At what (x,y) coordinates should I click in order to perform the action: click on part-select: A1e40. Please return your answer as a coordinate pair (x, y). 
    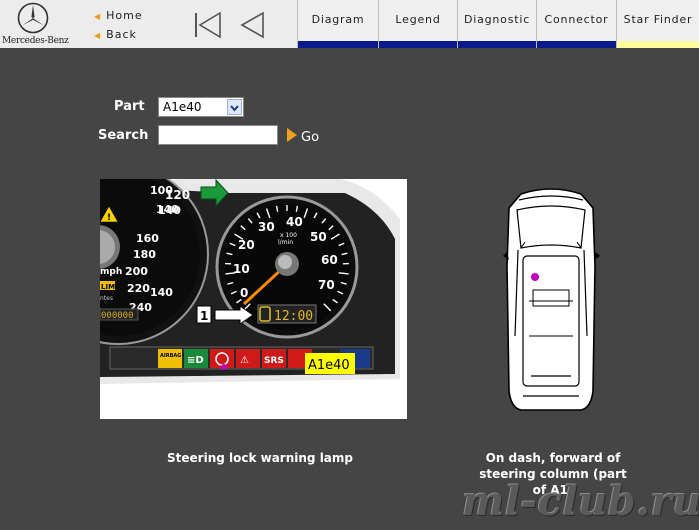
    Looking at the image, I should click on (201, 107).